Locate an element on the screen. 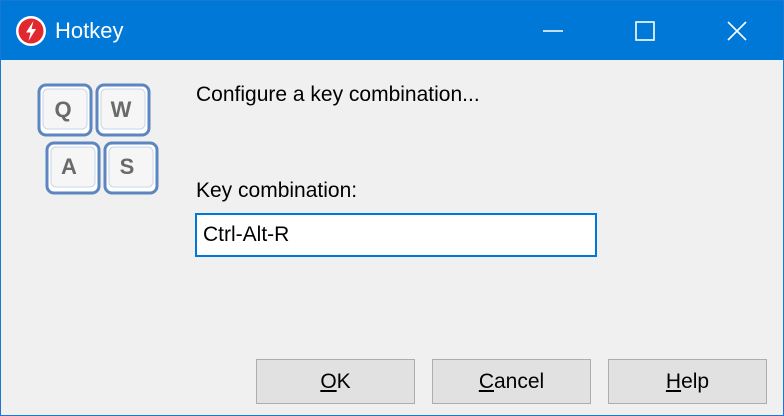 Image resolution: width=784 pixels, height=416 pixels. key-s-label: S is located at coordinates (127, 166).